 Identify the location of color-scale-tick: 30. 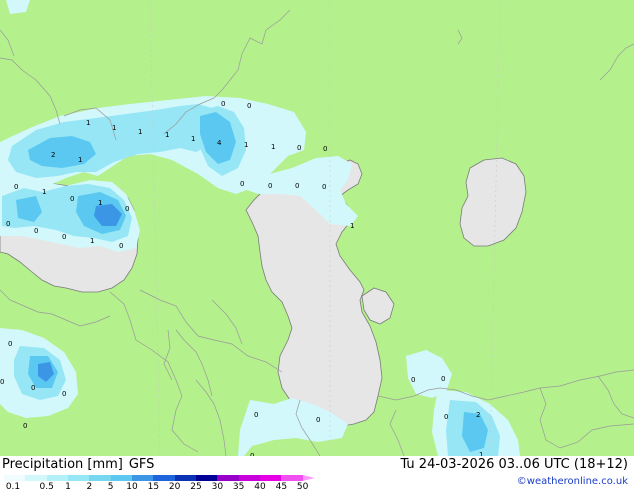
(217, 487).